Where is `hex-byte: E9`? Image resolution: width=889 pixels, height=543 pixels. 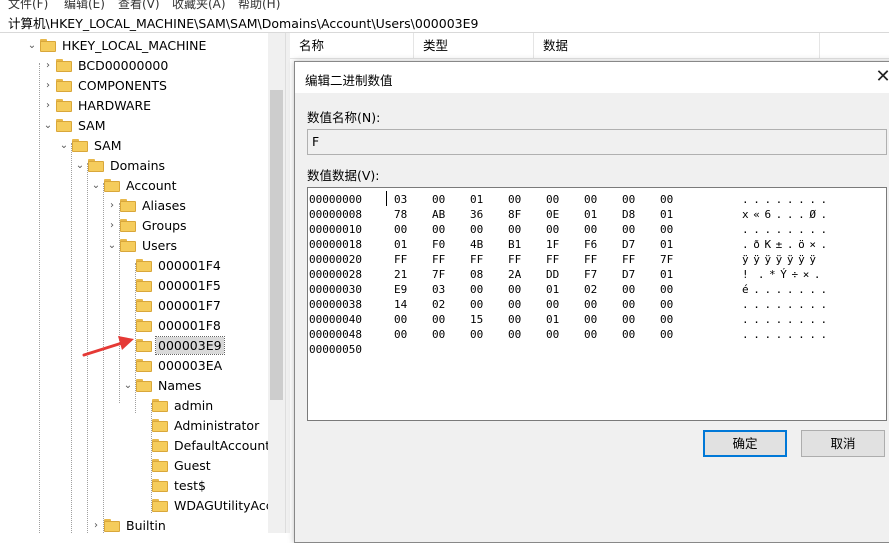
hex-byte: E9 is located at coordinates (400, 289).